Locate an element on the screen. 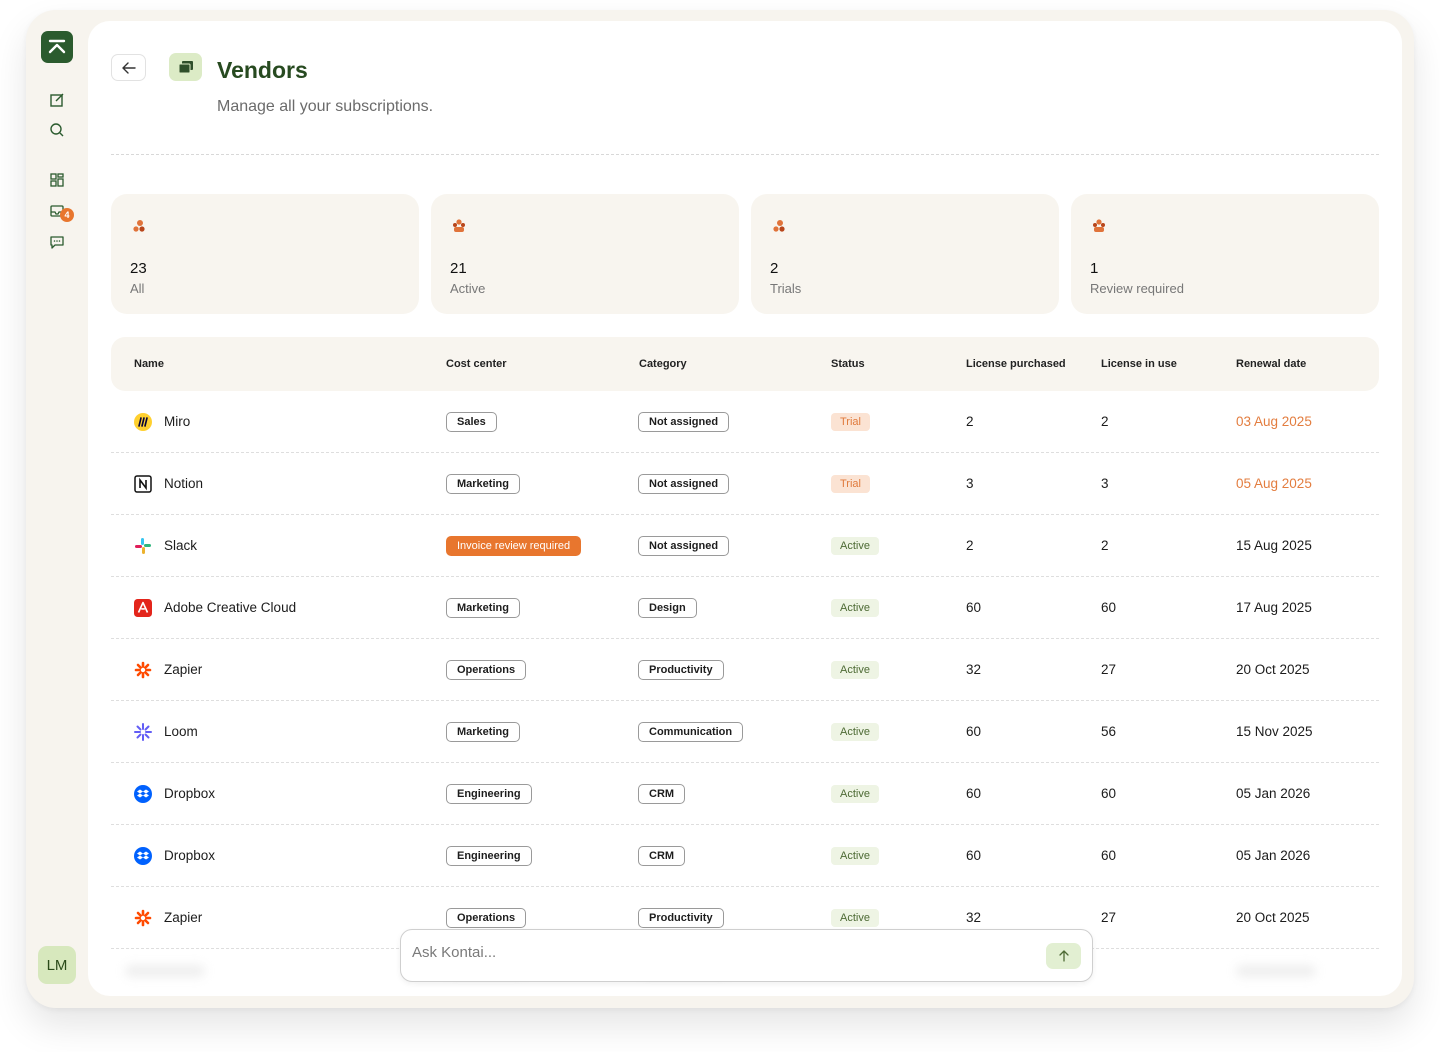  cost-center-tag: Invoice review required is located at coordinates (514, 545).